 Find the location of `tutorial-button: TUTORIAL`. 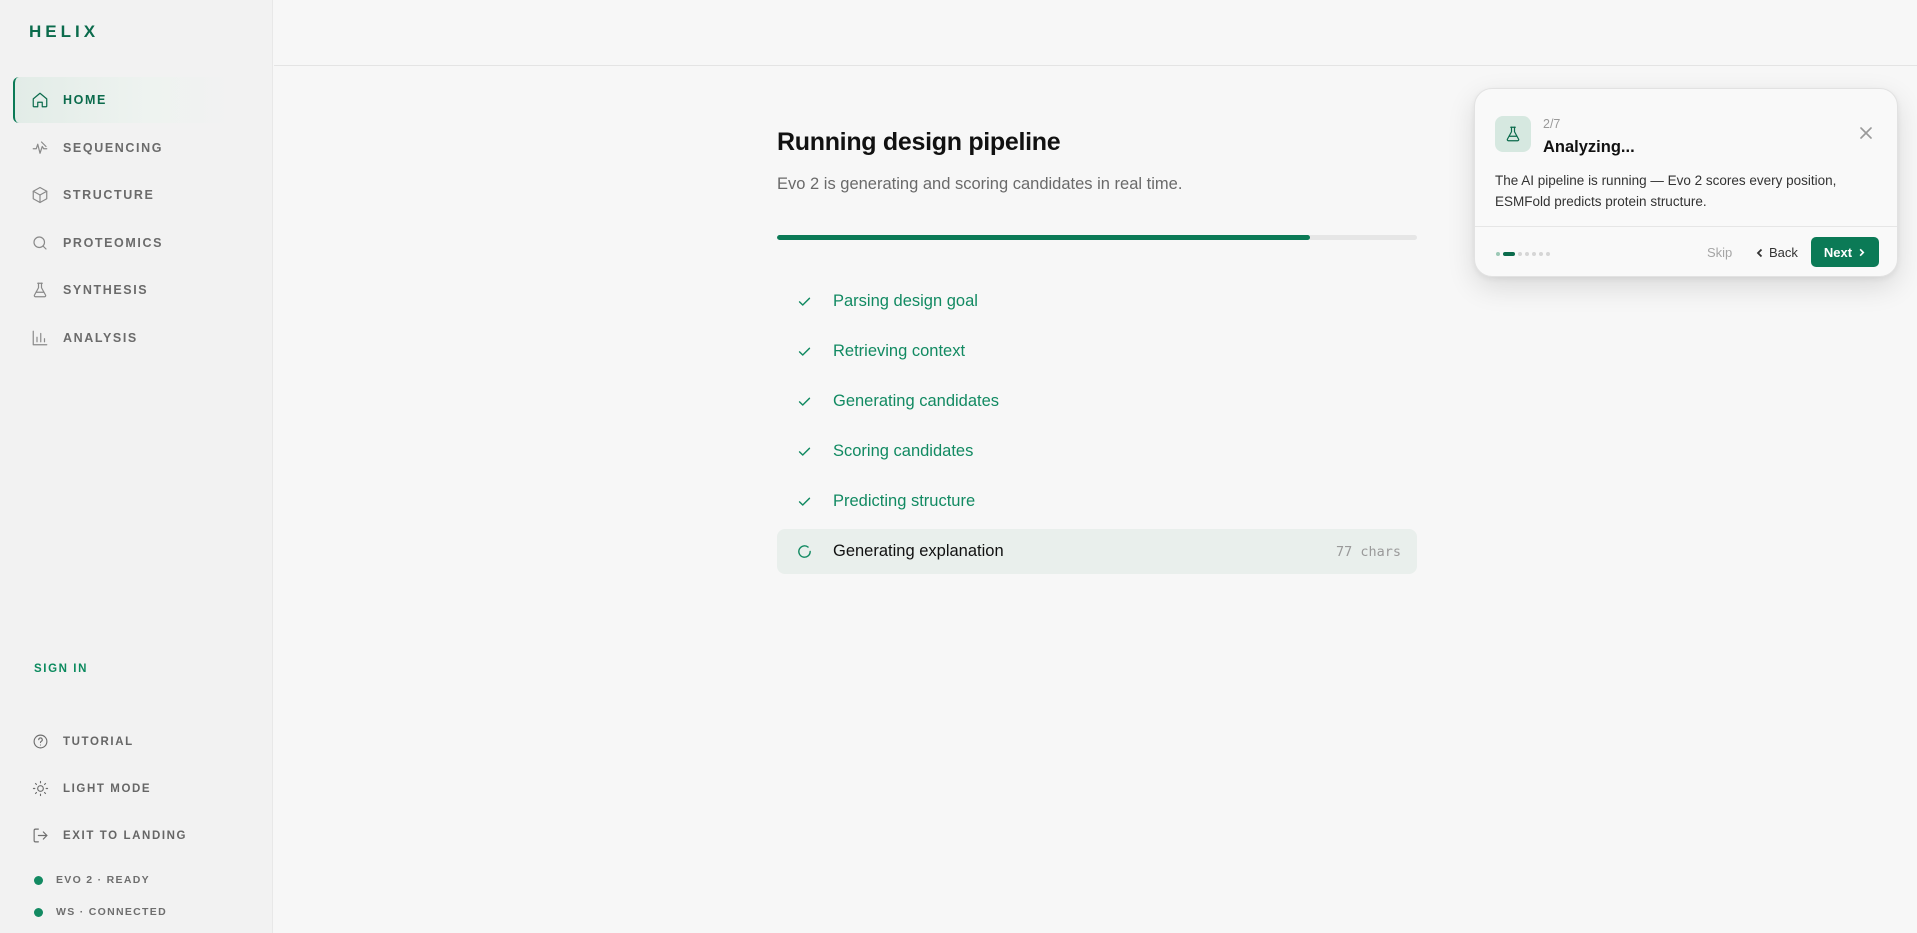

tutorial-button: TUTORIAL is located at coordinates (135, 741).